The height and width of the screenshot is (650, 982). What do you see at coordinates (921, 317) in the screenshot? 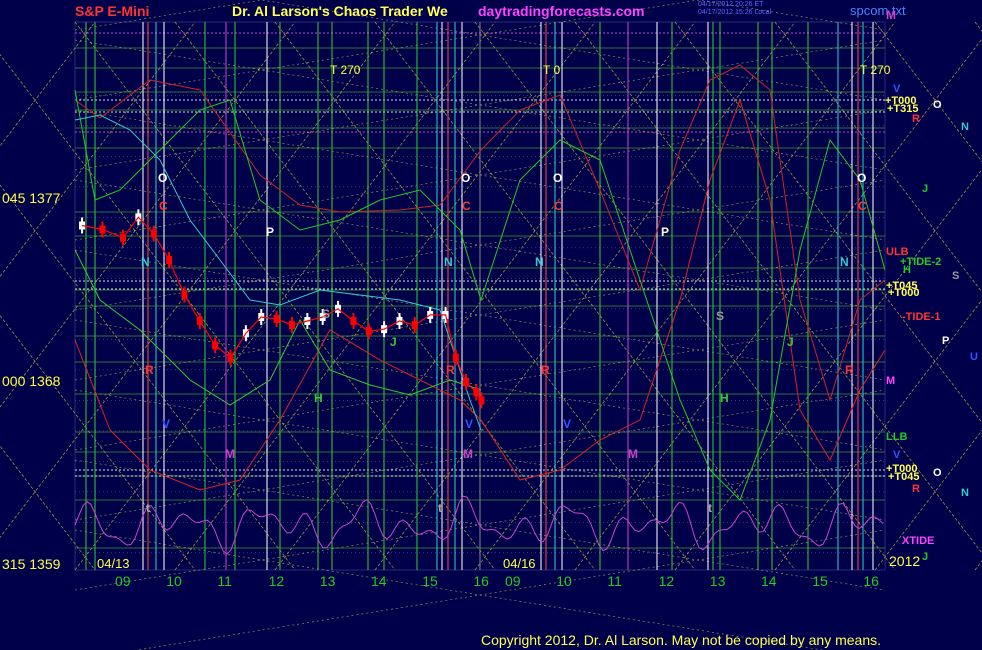
I see `right-axis-label: -TIDE-1` at bounding box center [921, 317].